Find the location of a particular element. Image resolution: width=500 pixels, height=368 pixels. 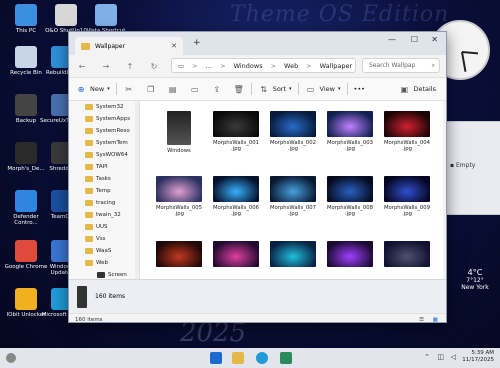

minimize-button: — is located at coordinates (392, 39).